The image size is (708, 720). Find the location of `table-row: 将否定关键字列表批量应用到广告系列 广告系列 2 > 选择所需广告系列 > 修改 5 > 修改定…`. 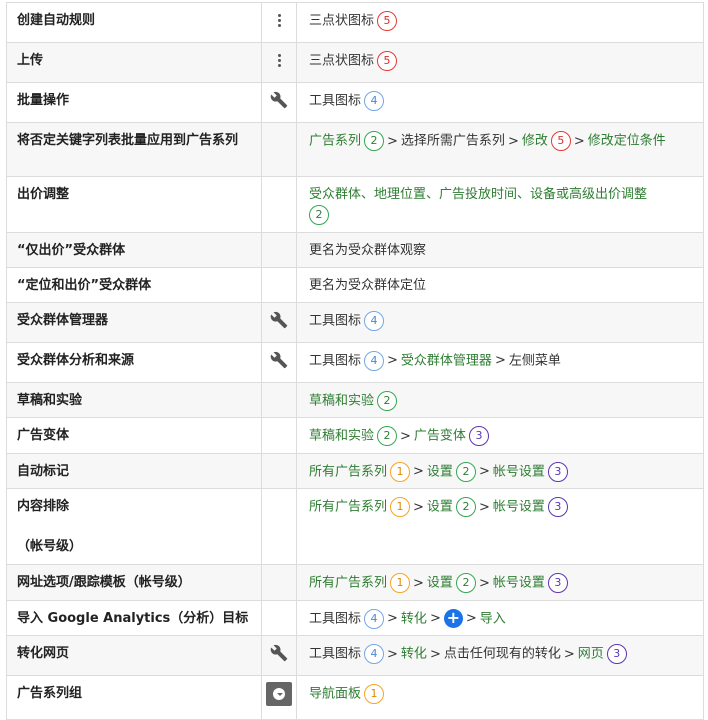

table-row: 将否定关键字列表批量应用到广告系列 广告系列 2 > 选择所需广告系列 > 修改 5 > 修改定… is located at coordinates (355, 149).